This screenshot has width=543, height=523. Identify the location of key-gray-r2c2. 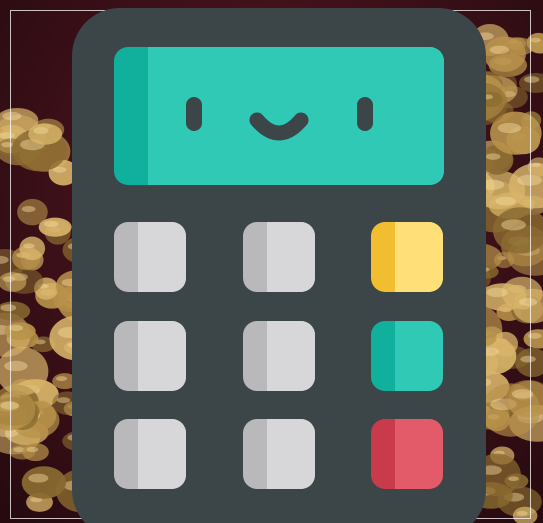
(279, 356).